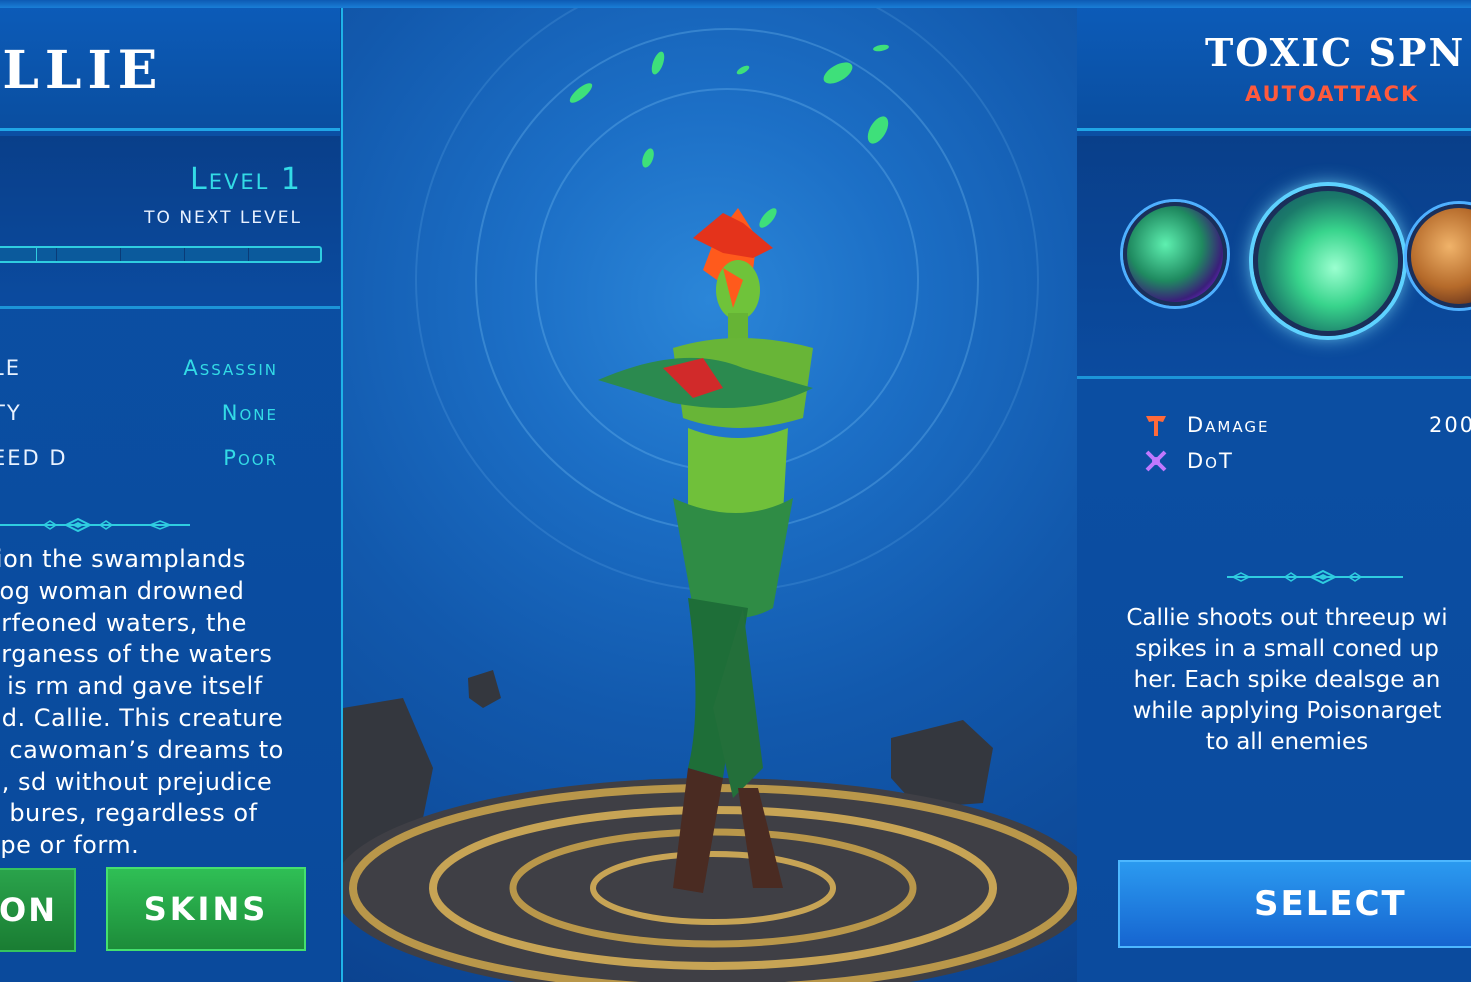 This screenshot has height=982, width=1471. I want to click on stat-value: Assassin, so click(230, 368).